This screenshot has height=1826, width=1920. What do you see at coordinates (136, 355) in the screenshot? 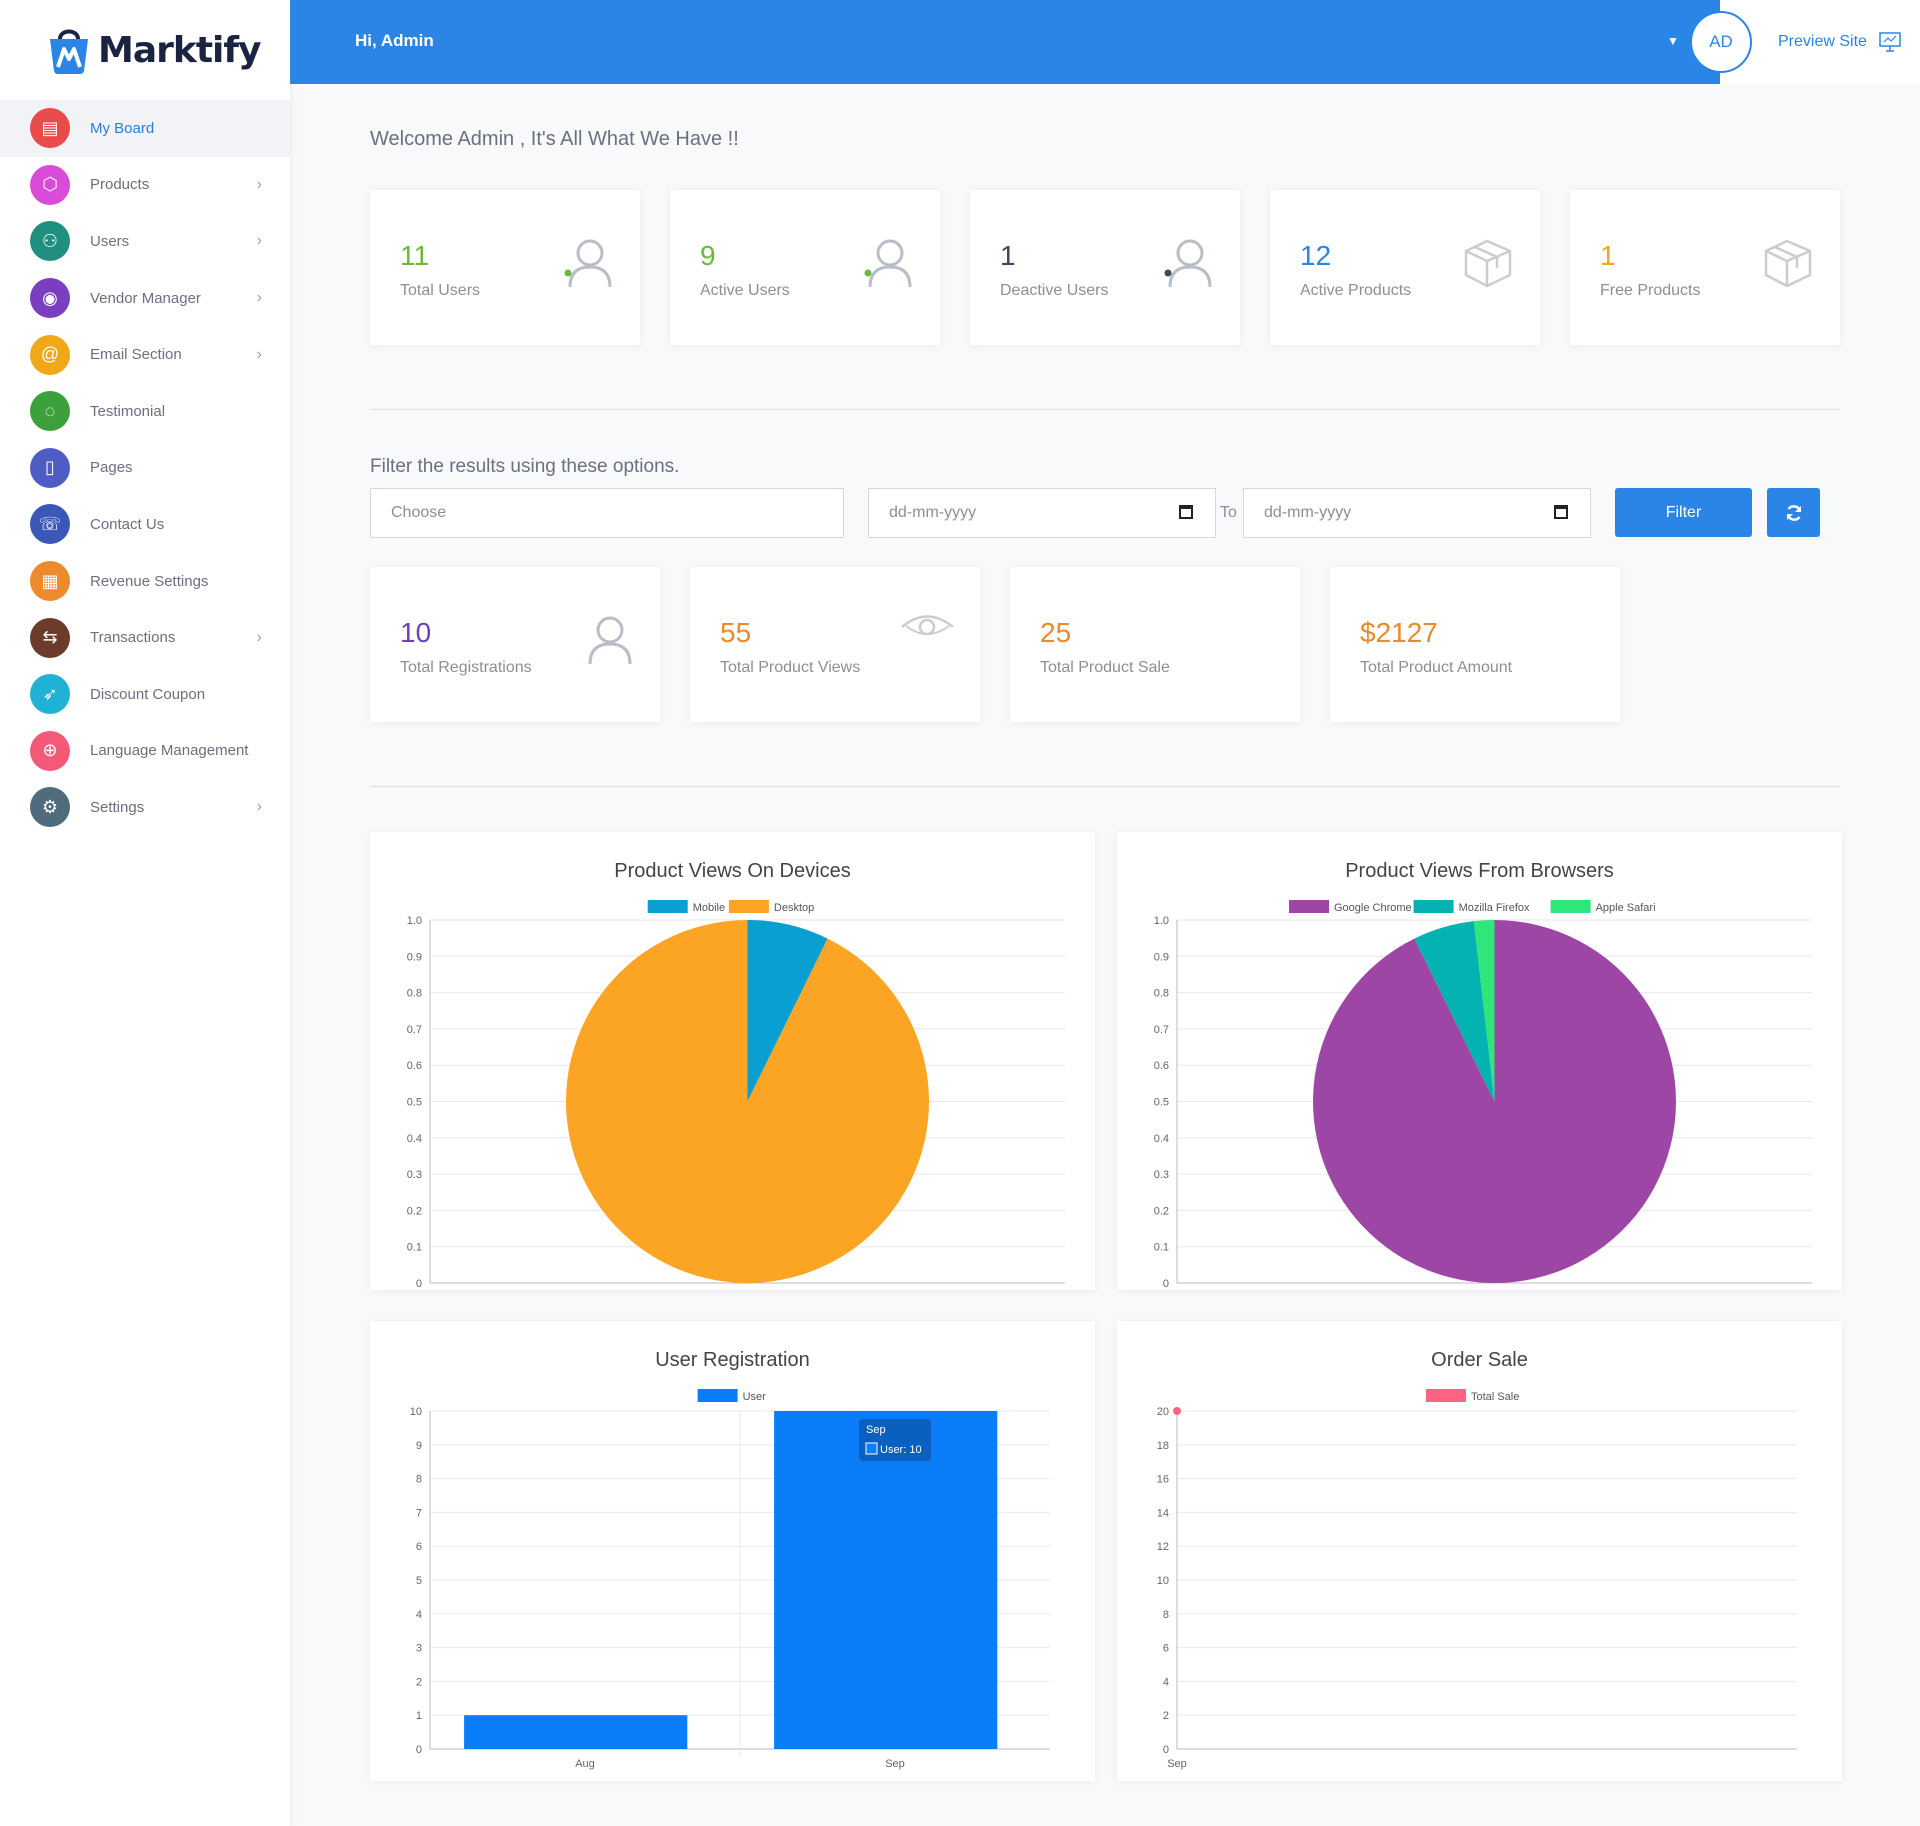
I see `sidebar-item-label: Email Section` at bounding box center [136, 355].